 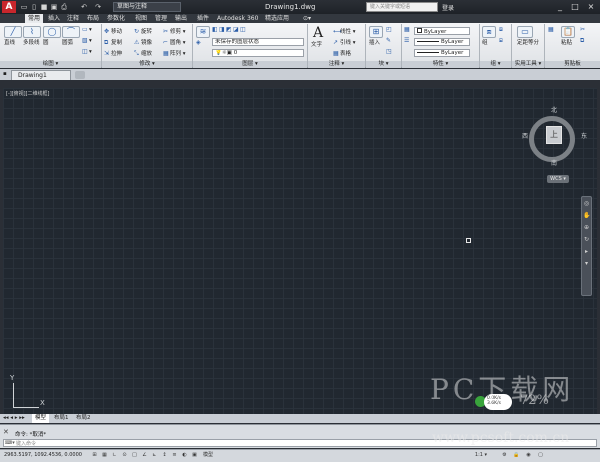 I want to click on color-dropdown: ByLayer, so click(x=442, y=31).